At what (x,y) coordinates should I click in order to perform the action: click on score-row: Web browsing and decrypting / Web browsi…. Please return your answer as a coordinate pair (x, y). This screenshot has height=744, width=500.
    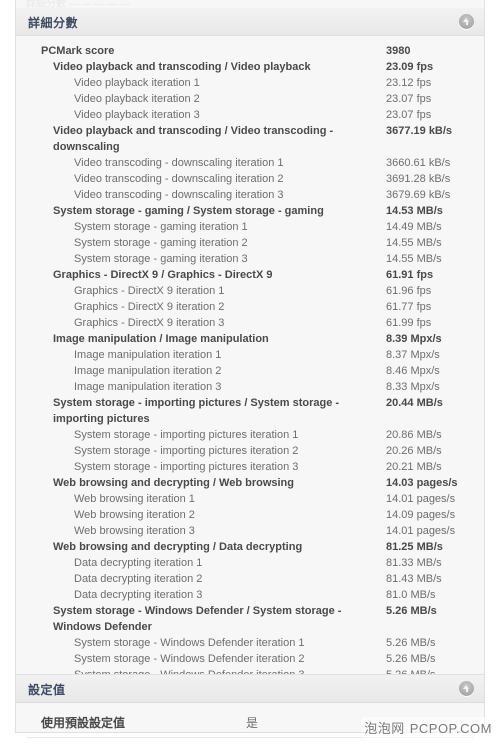
    Looking at the image, I should click on (250, 483).